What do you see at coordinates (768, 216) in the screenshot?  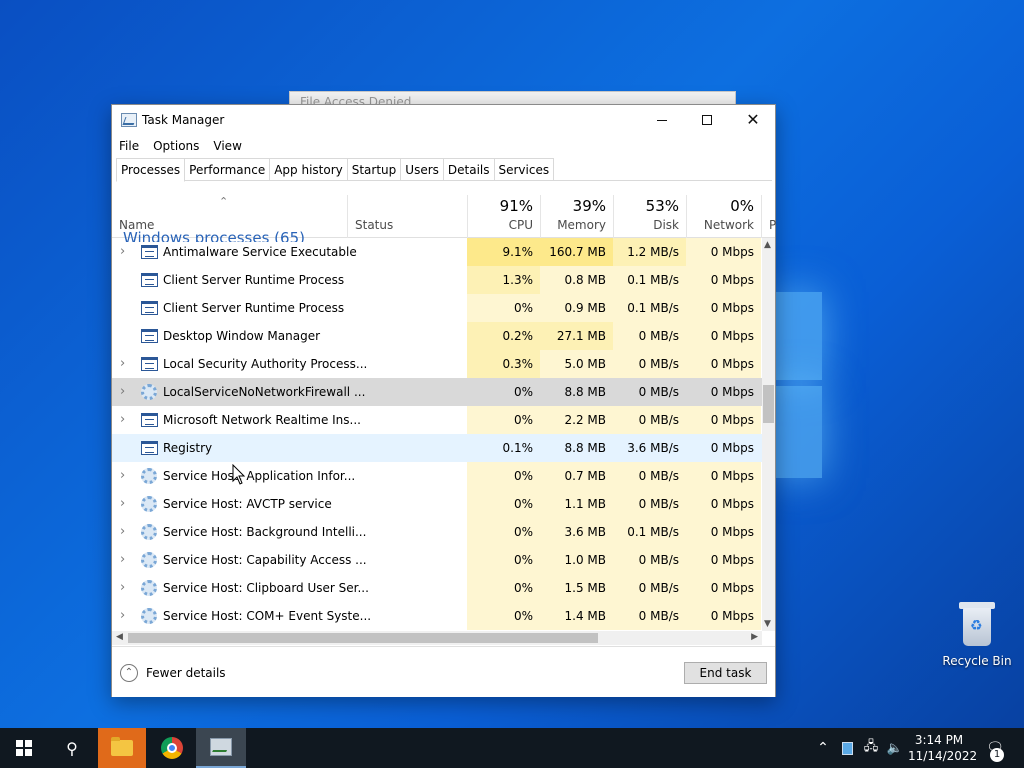 I see `column-power: P` at bounding box center [768, 216].